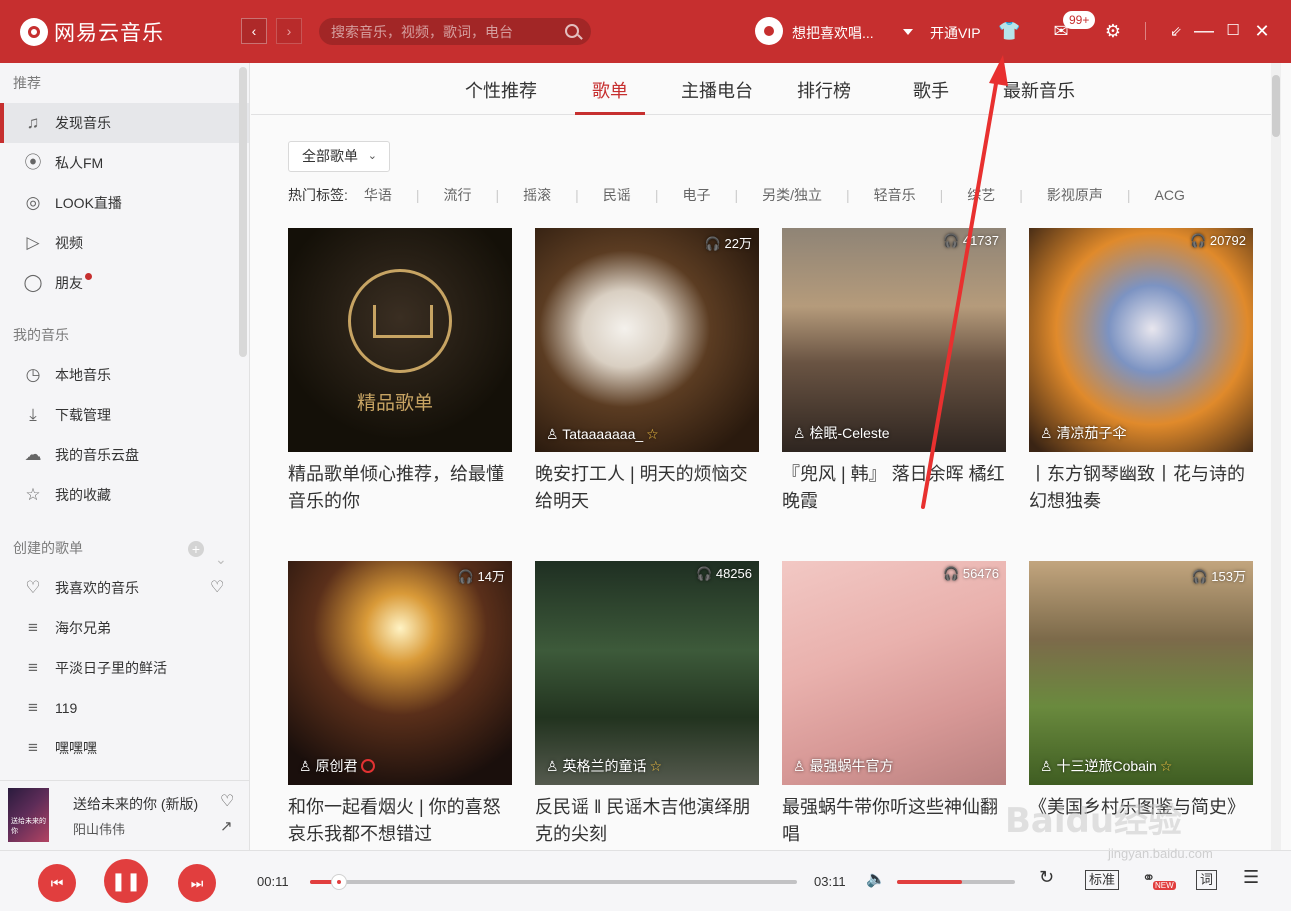  Describe the element at coordinates (894, 340) in the screenshot. I see `playlist-cover: 🎧 41737 ♙ 桧眠-Celeste` at that location.